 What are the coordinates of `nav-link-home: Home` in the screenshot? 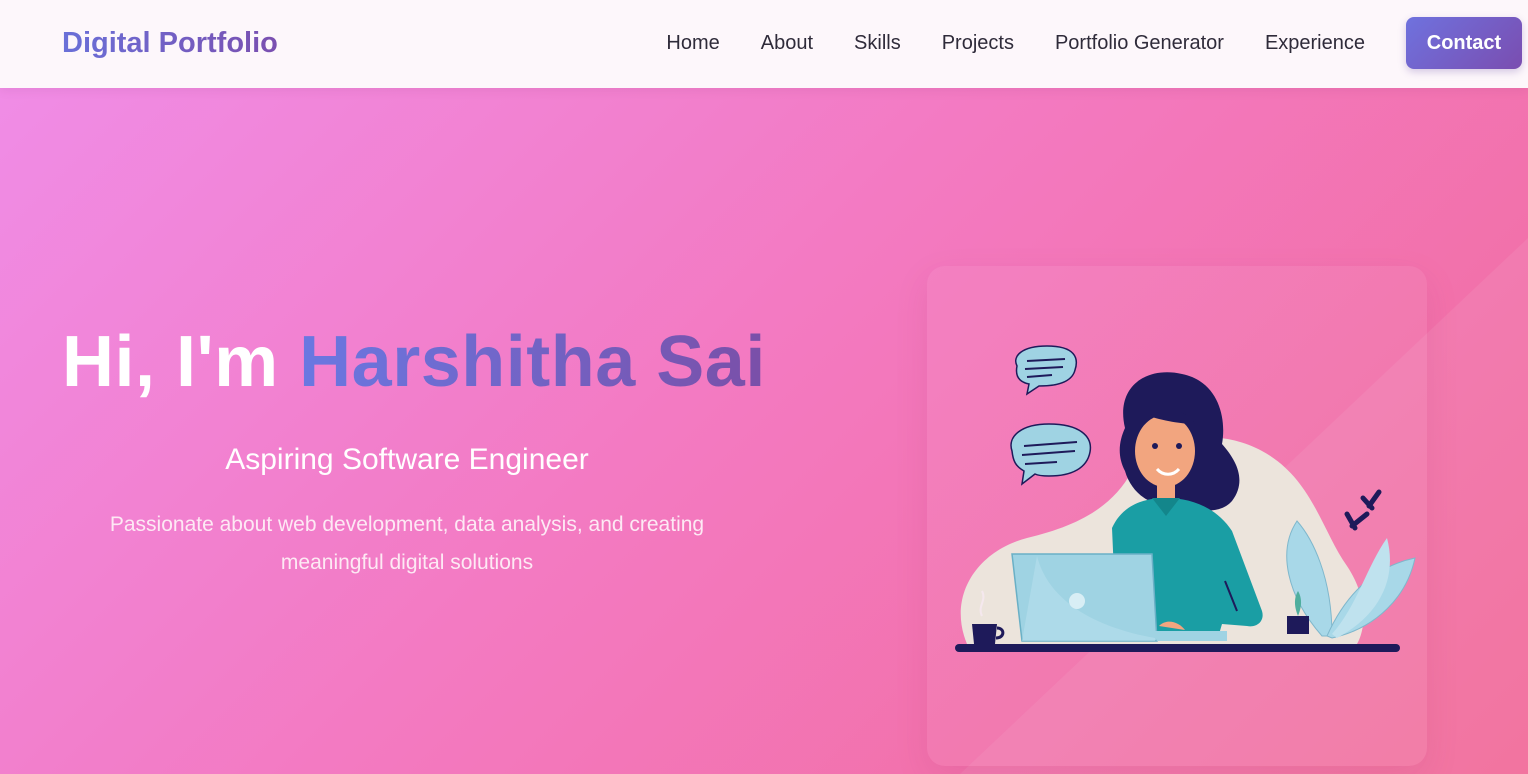 It's located at (692, 43).